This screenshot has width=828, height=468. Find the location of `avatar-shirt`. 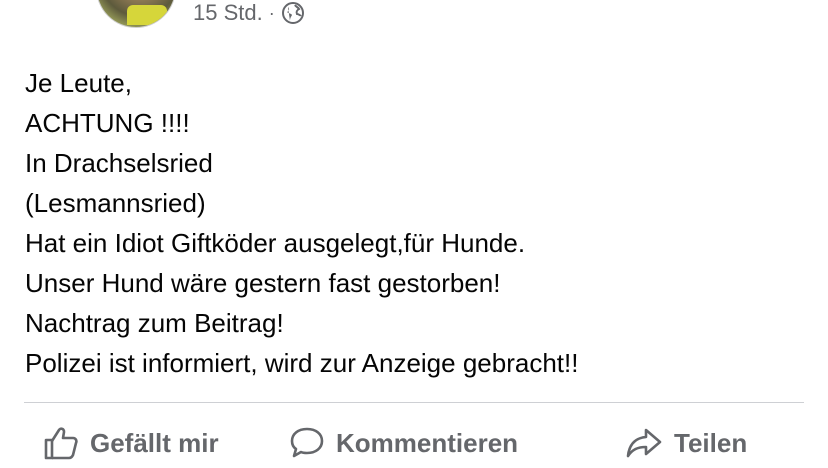

avatar-shirt is located at coordinates (147, 15).